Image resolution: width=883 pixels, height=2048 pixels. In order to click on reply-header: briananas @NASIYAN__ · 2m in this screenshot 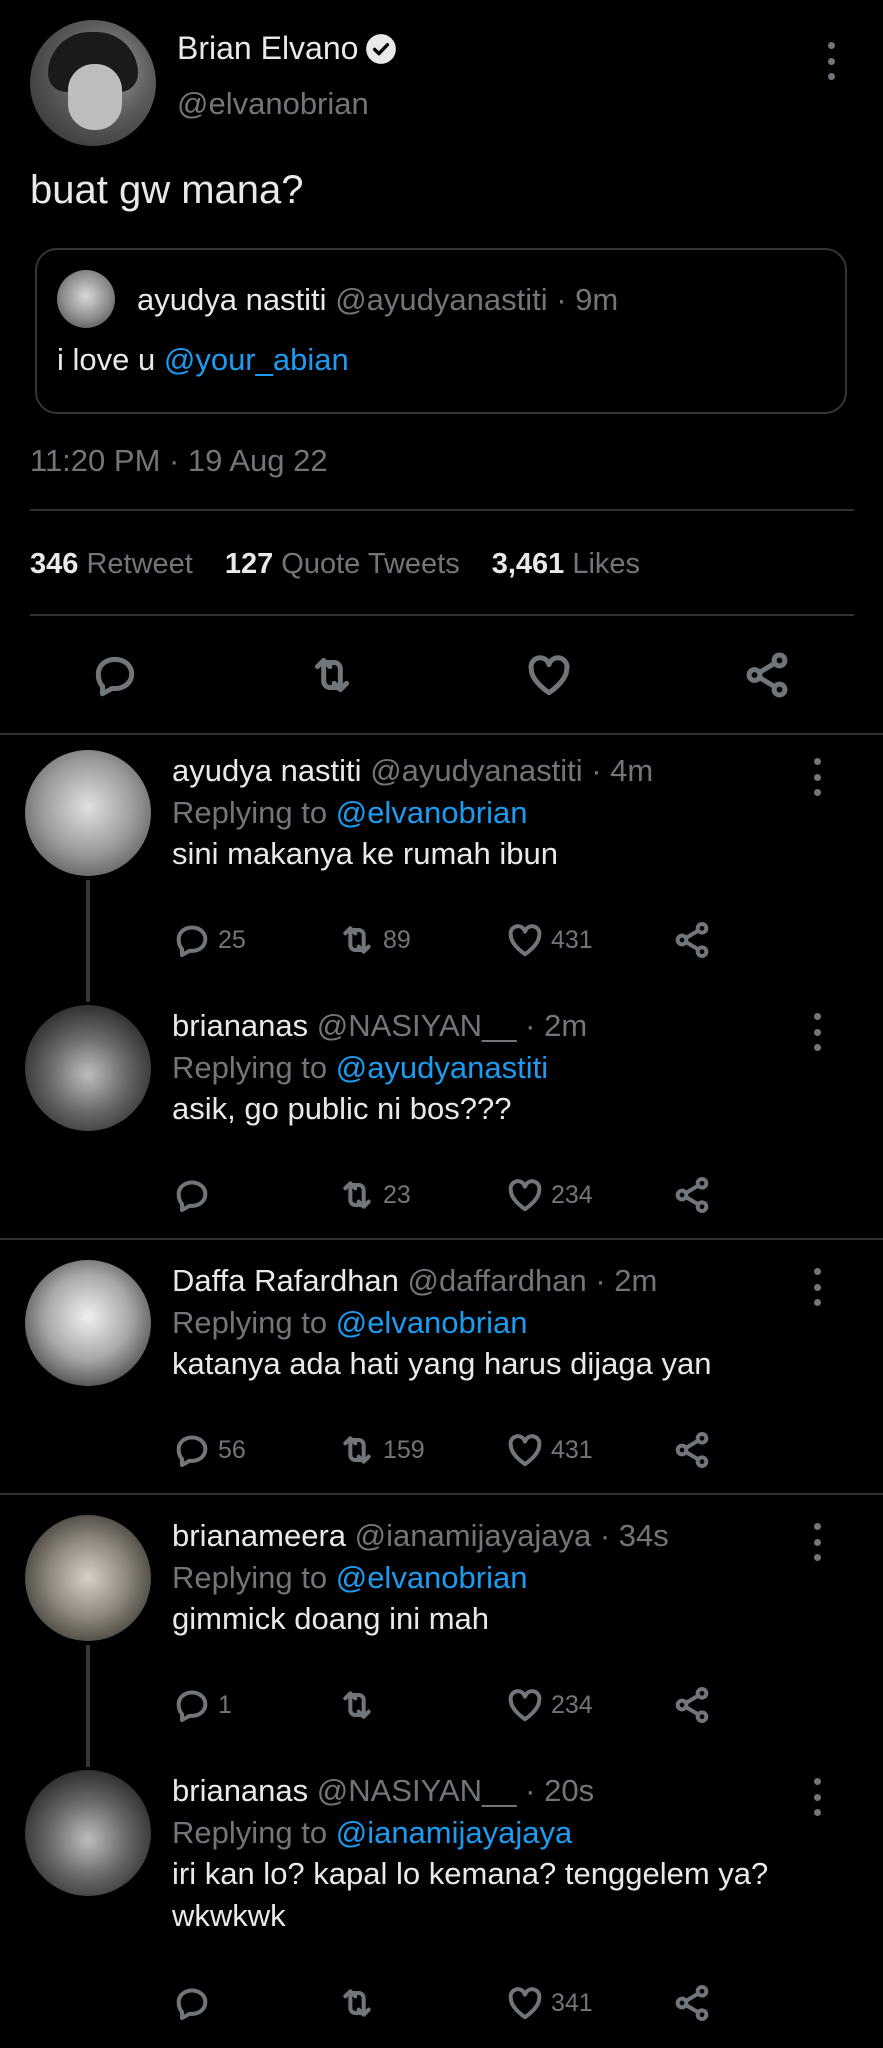, I will do `click(379, 1026)`.